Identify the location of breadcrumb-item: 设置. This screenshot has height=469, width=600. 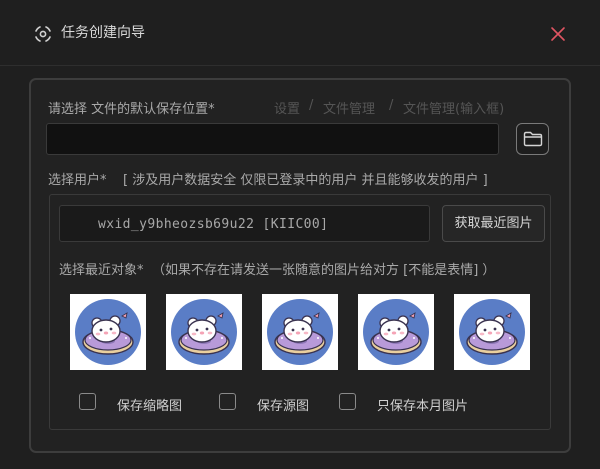
(287, 109).